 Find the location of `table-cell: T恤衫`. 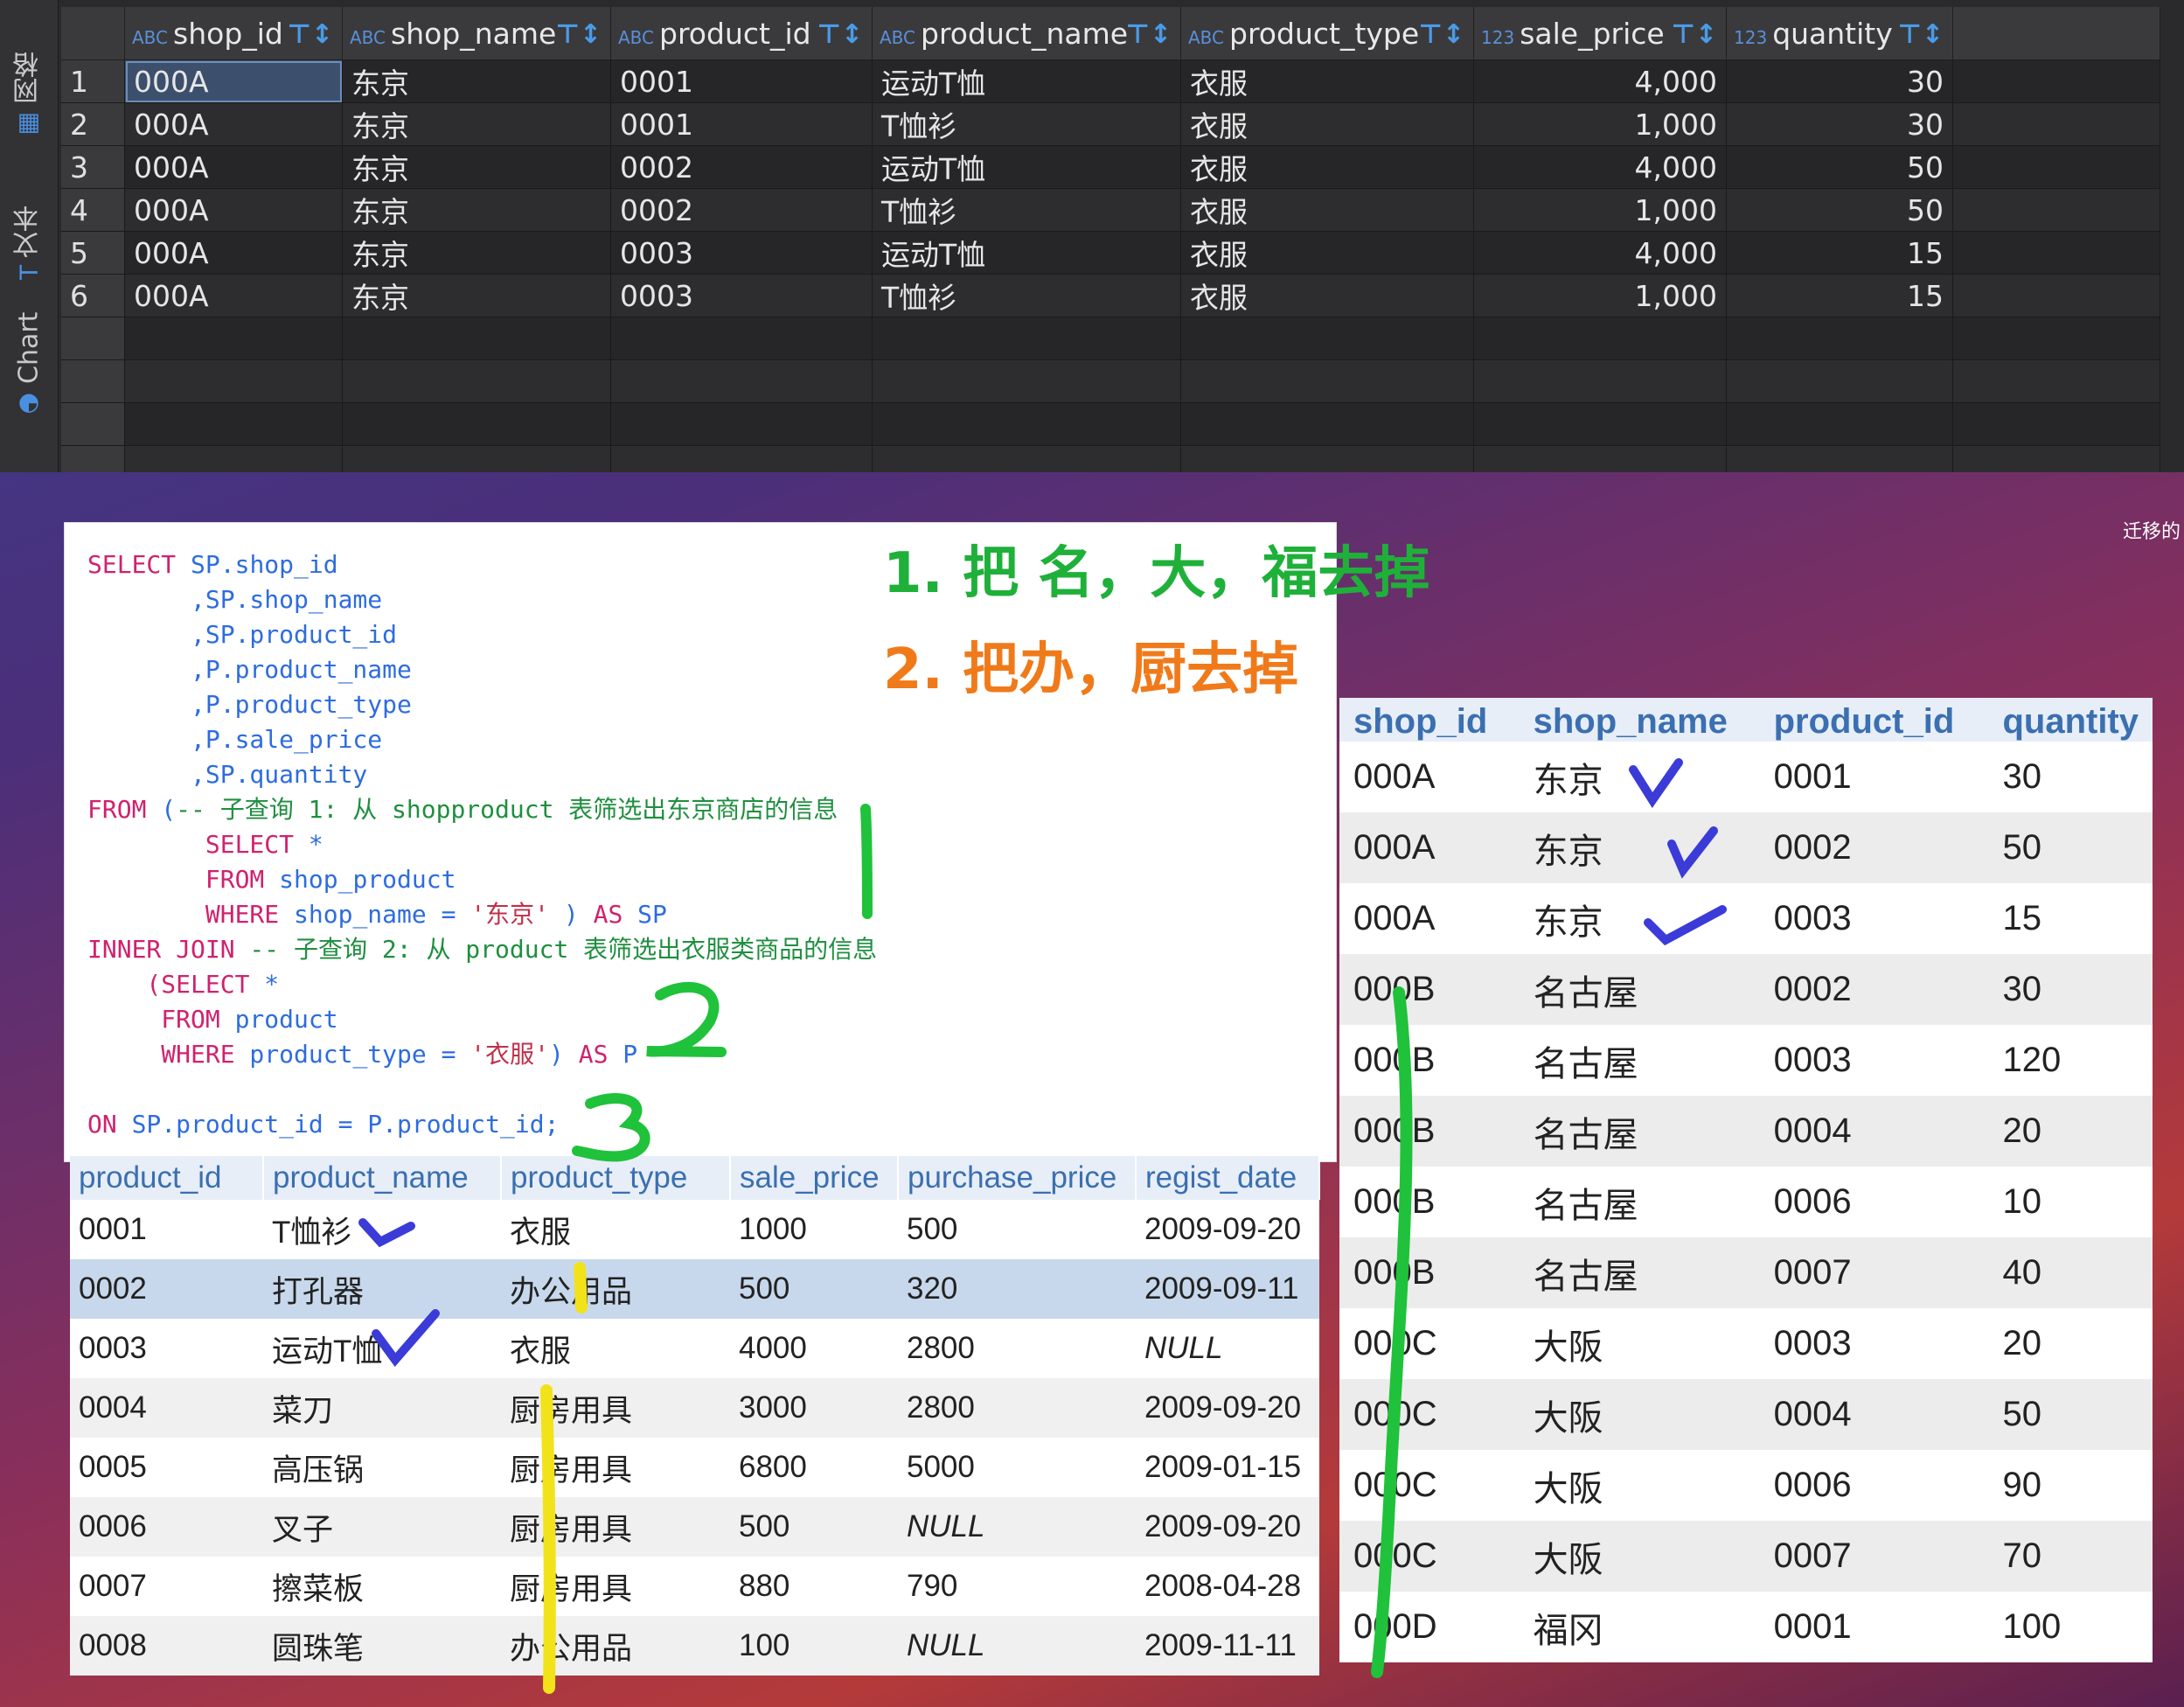

table-cell: T恤衫 is located at coordinates (382, 1229).